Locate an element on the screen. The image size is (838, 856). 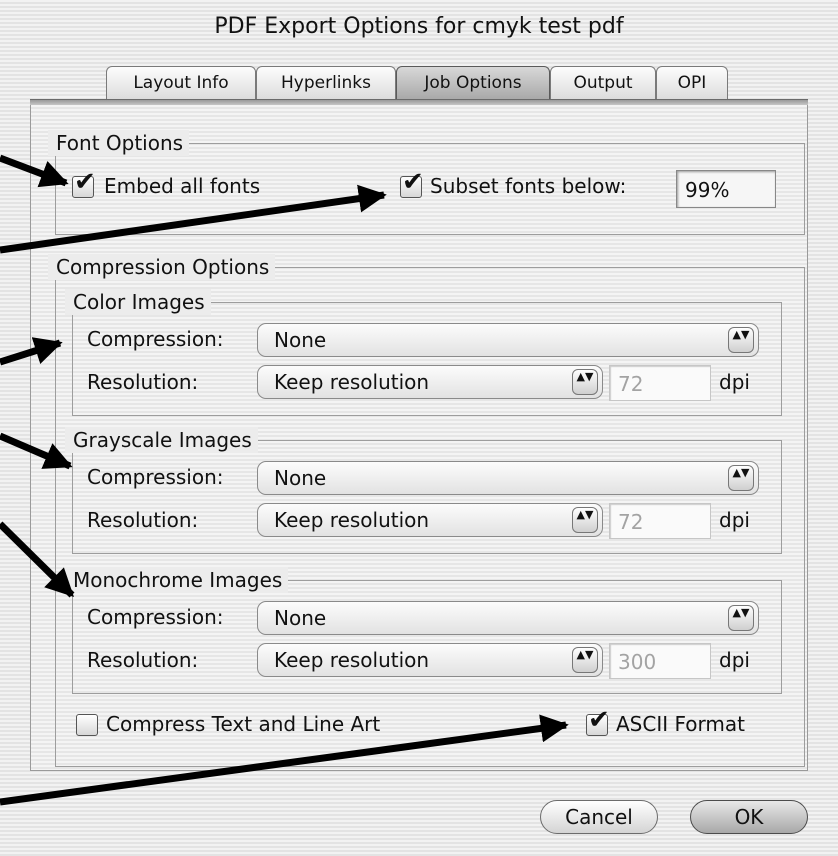
arrow-grayscale-images is located at coordinates (36, 451).